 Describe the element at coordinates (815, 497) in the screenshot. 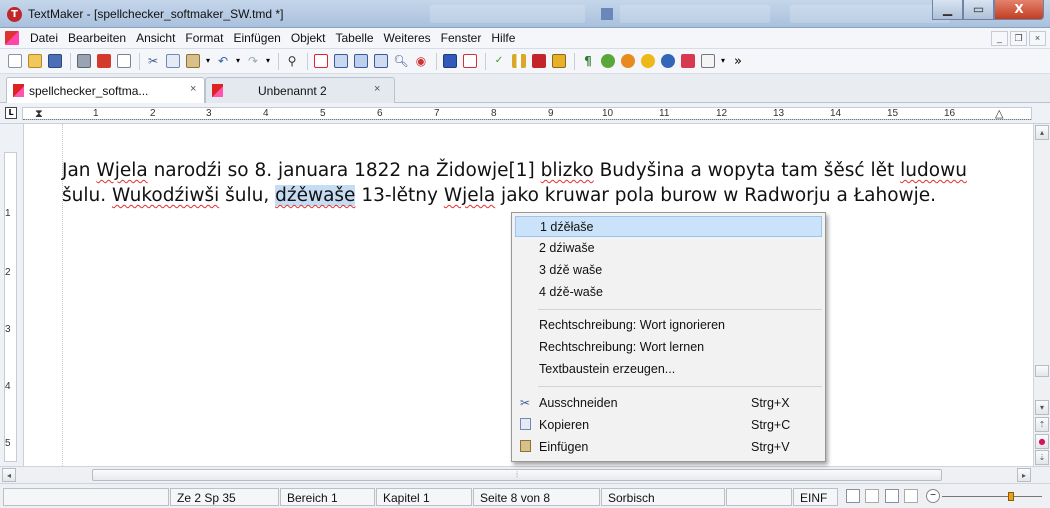

I see `status-insert-mode: EINF` at that location.